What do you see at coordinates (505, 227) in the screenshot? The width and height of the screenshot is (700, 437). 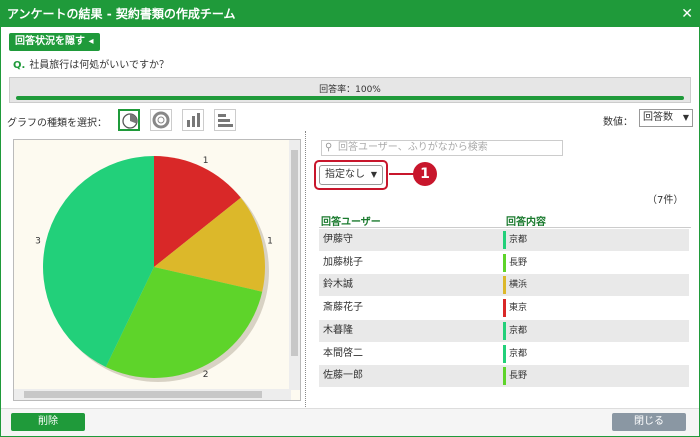 I see `header-divider` at bounding box center [505, 227].